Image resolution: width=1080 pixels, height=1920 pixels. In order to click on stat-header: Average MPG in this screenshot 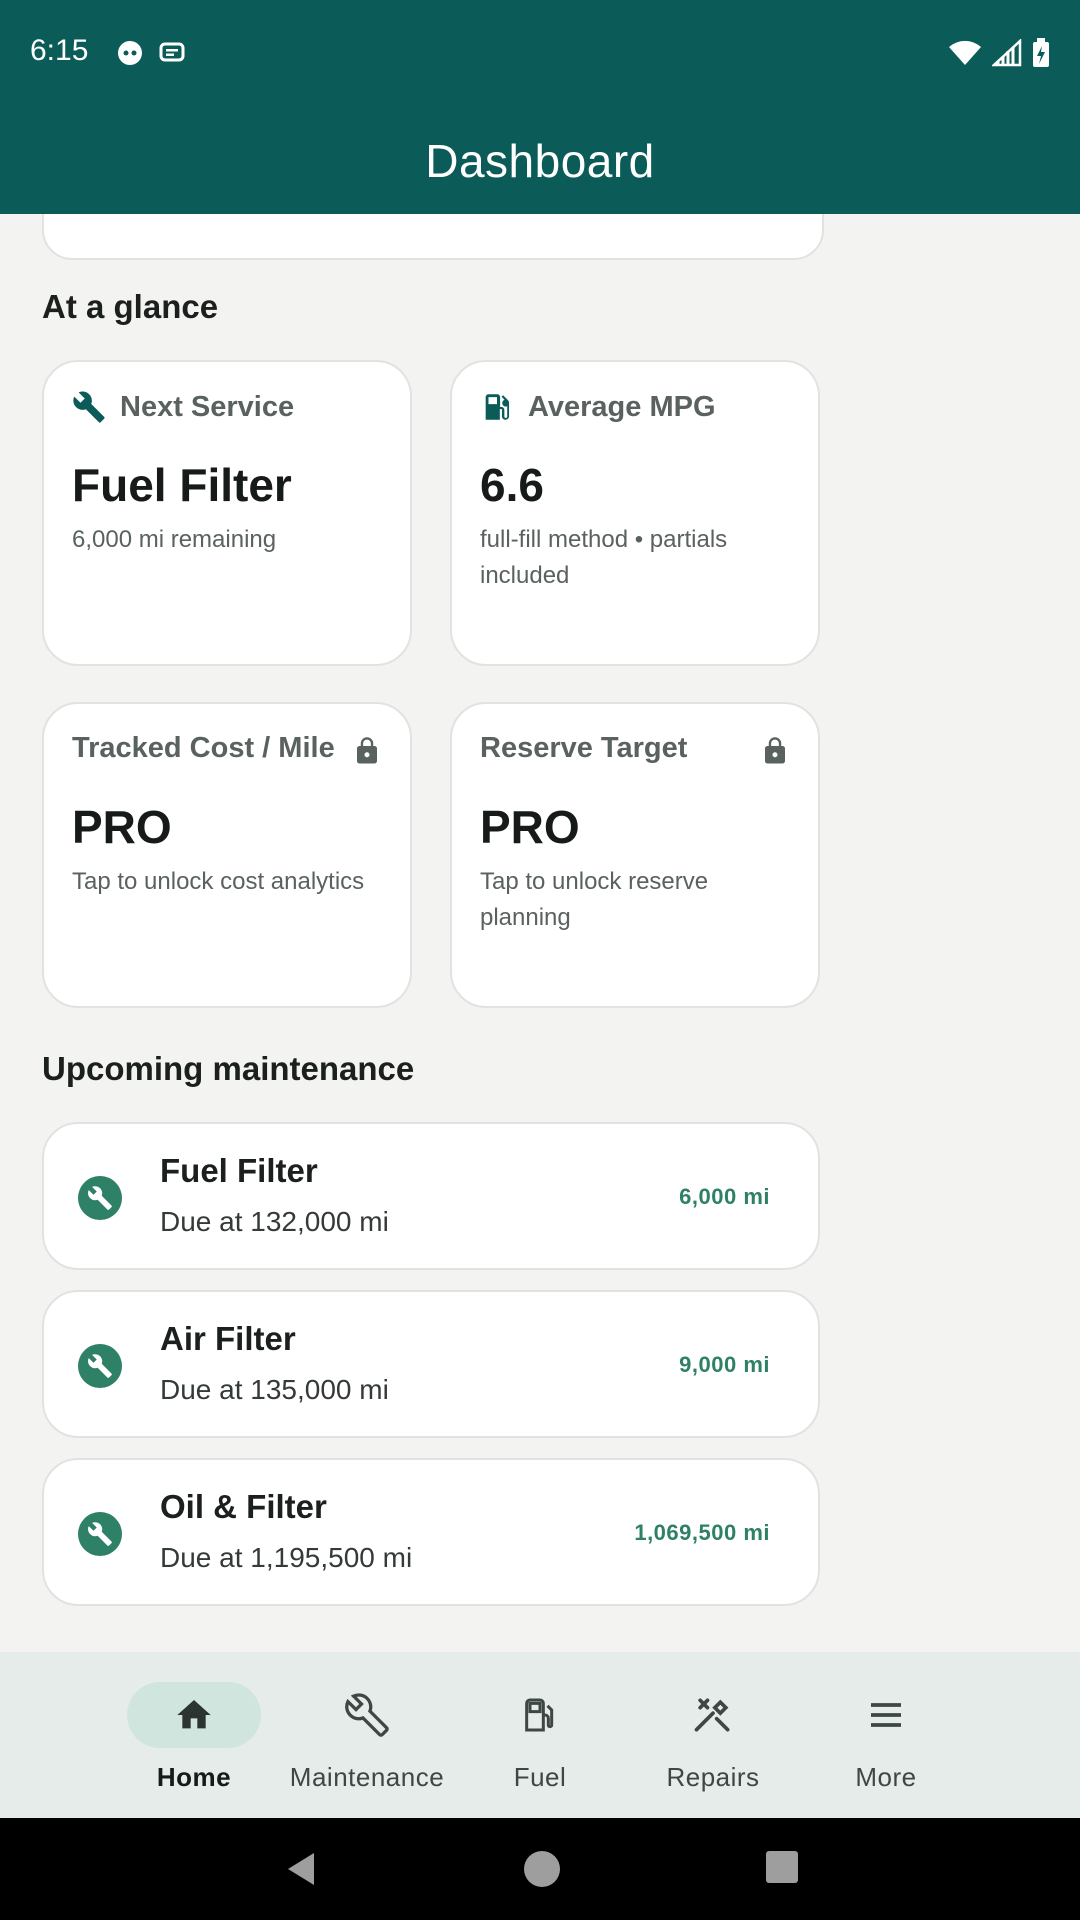, I will do `click(598, 407)`.